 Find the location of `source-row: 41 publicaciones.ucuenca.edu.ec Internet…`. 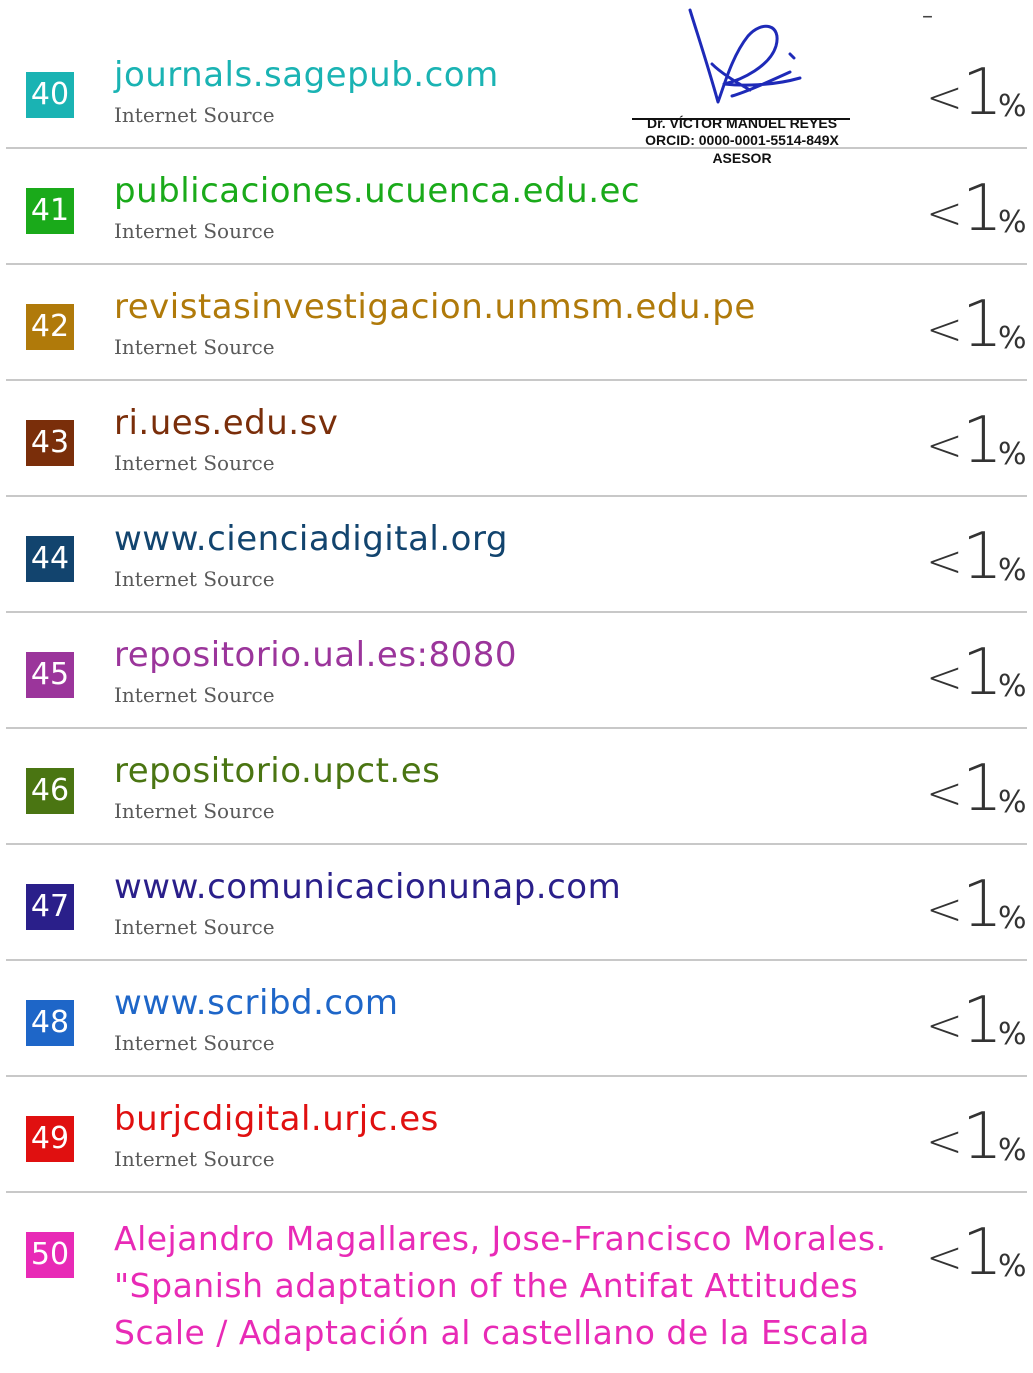

source-row: 41 publicaciones.ucuenca.edu.ec Internet… is located at coordinates (516, 207).